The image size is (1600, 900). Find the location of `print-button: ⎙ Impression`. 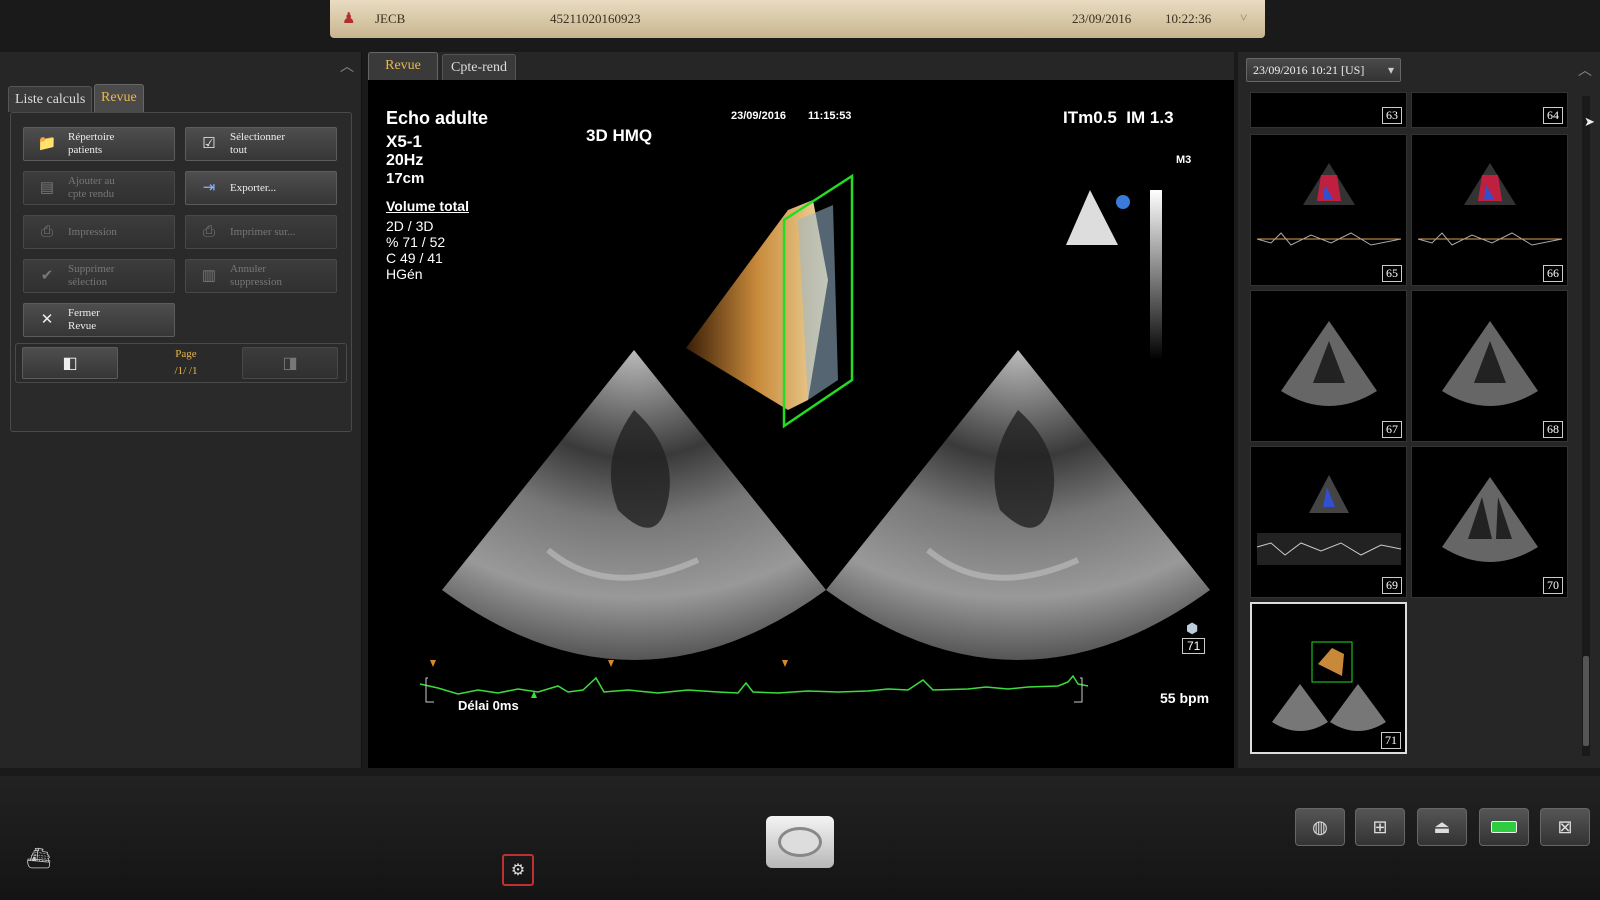

print-button: ⎙ Impression is located at coordinates (99, 232).